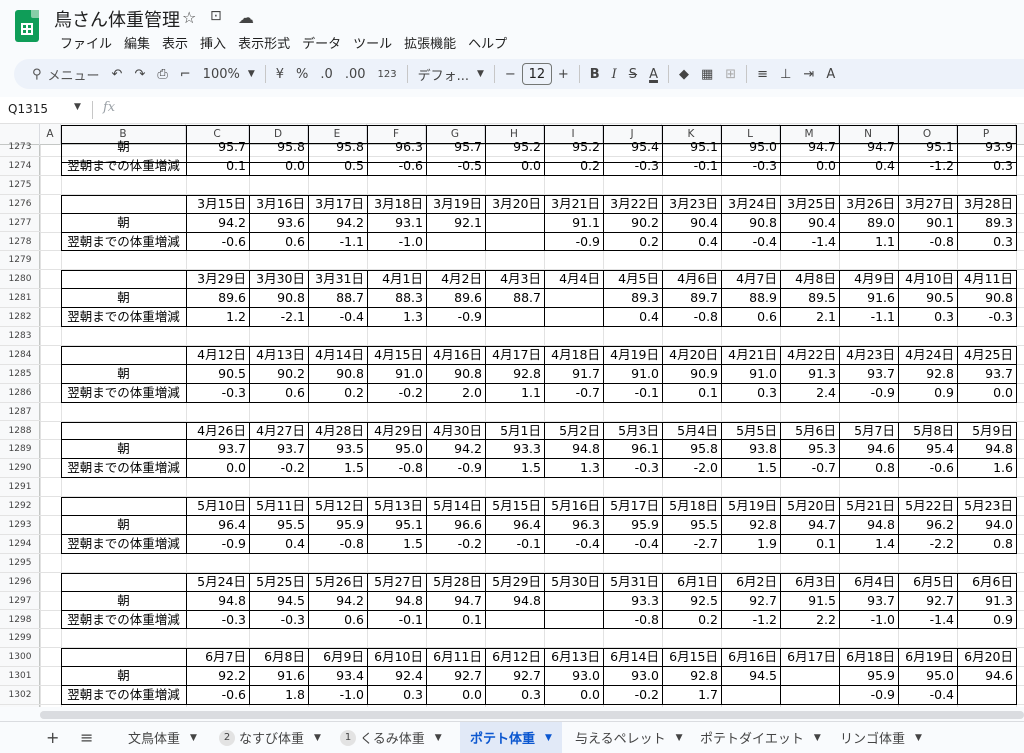 The width and height of the screenshot is (1024, 753). I want to click on menu-item: ヘルプ, so click(487, 42).